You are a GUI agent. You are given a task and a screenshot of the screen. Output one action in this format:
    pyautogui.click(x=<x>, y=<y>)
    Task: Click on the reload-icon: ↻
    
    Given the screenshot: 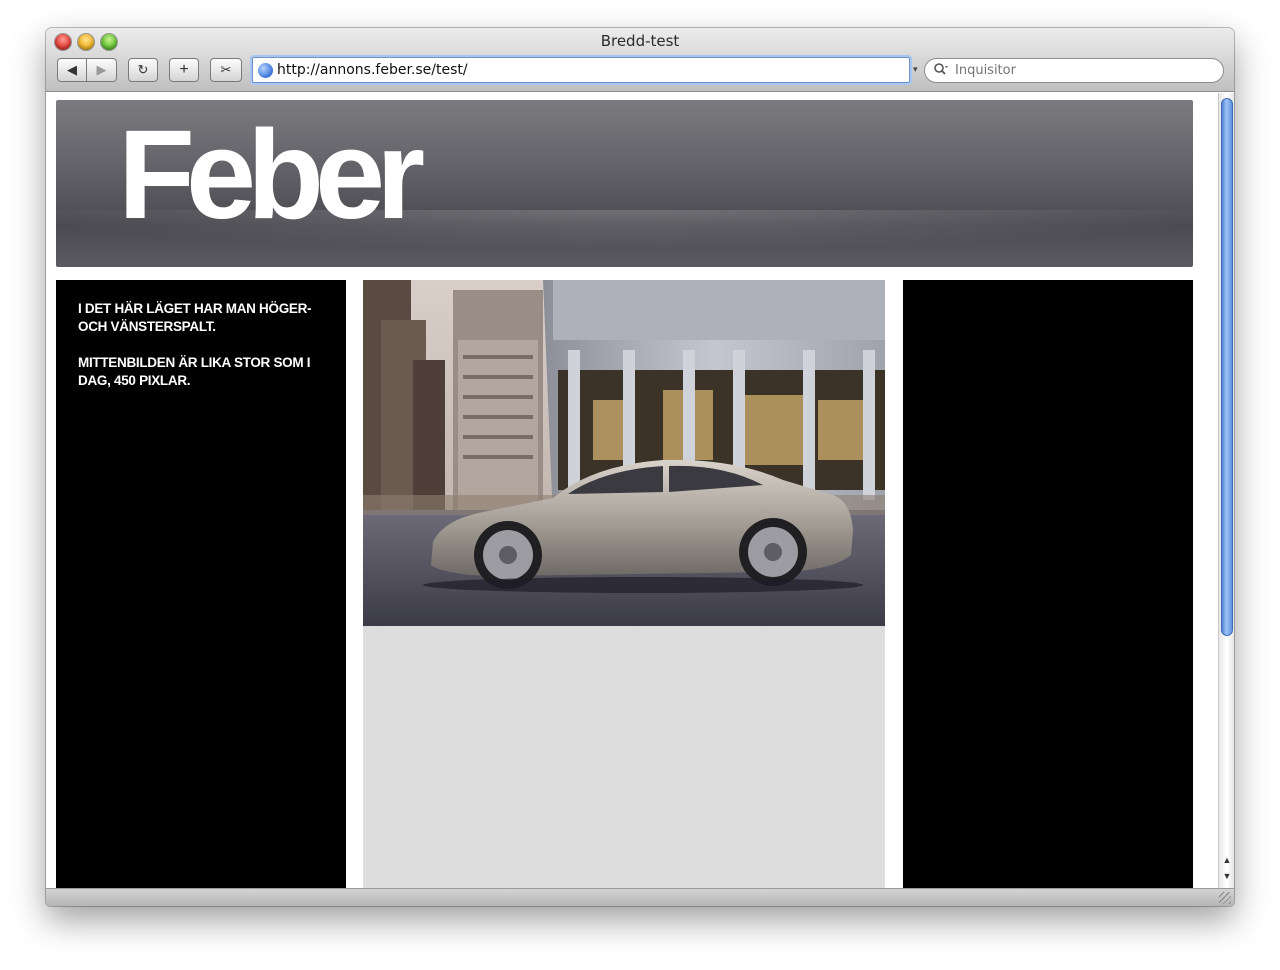 What is the action you would take?
    pyautogui.click(x=143, y=69)
    